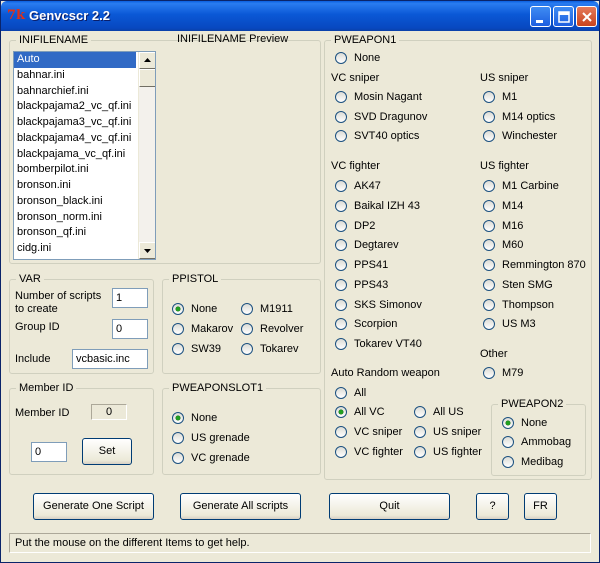 The image size is (600, 563). Describe the element at coordinates (75, 170) in the screenshot. I see `inifile-list-item: bomberpilot.ini` at that location.